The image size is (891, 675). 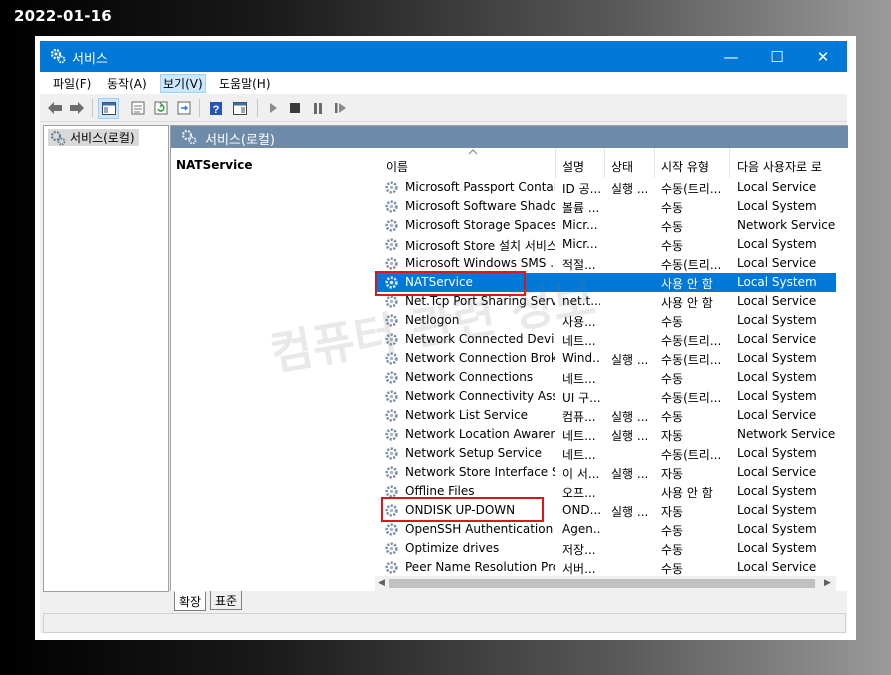 I want to click on stop-service-button, so click(x=295, y=108).